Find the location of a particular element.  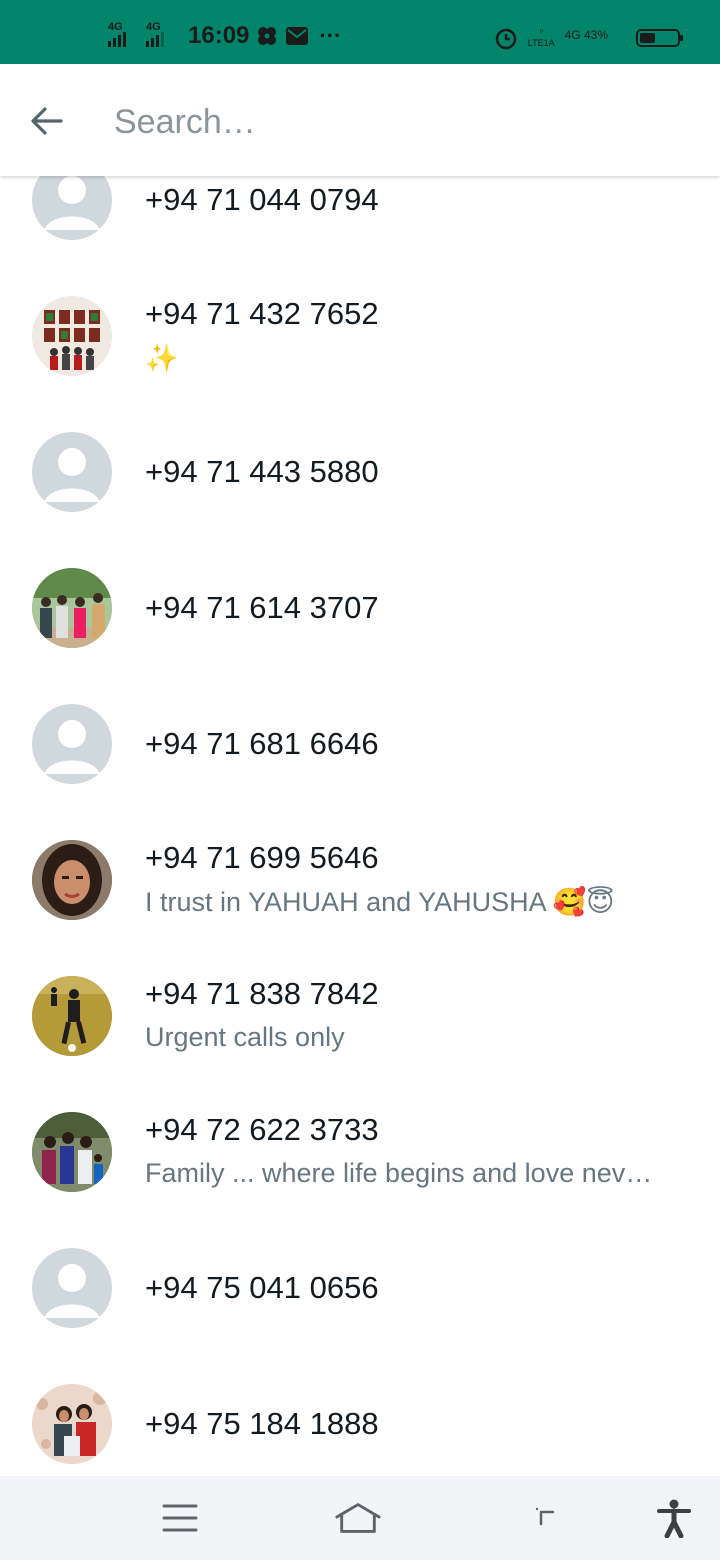

signal-icon-2: 4G is located at coordinates (162, 35).